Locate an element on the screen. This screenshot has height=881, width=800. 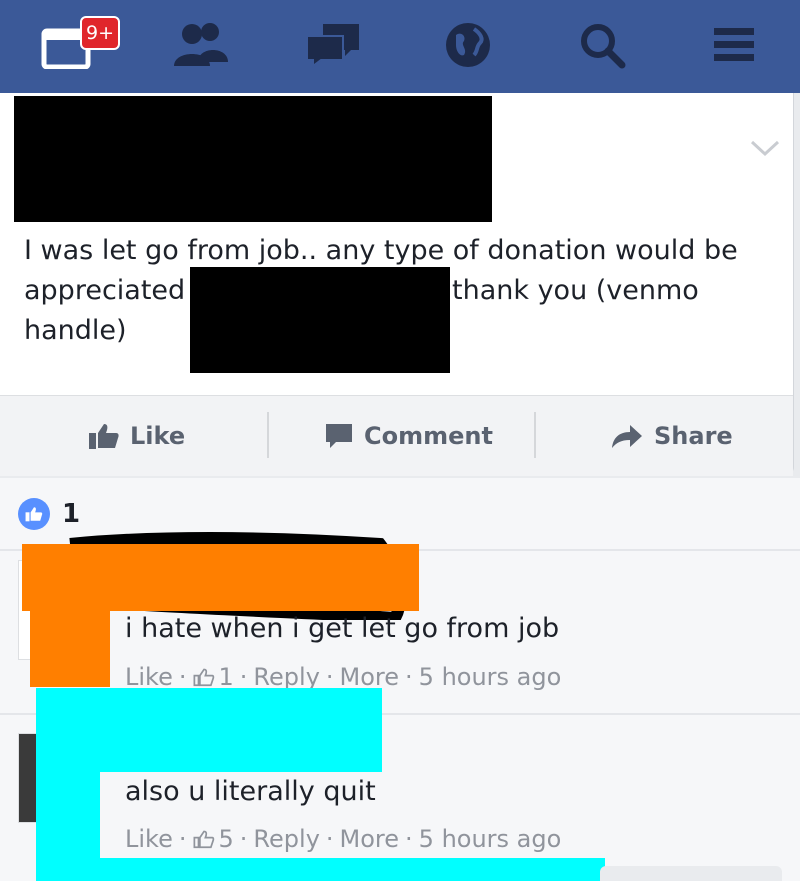
like-count: 1 is located at coordinates (71, 514).